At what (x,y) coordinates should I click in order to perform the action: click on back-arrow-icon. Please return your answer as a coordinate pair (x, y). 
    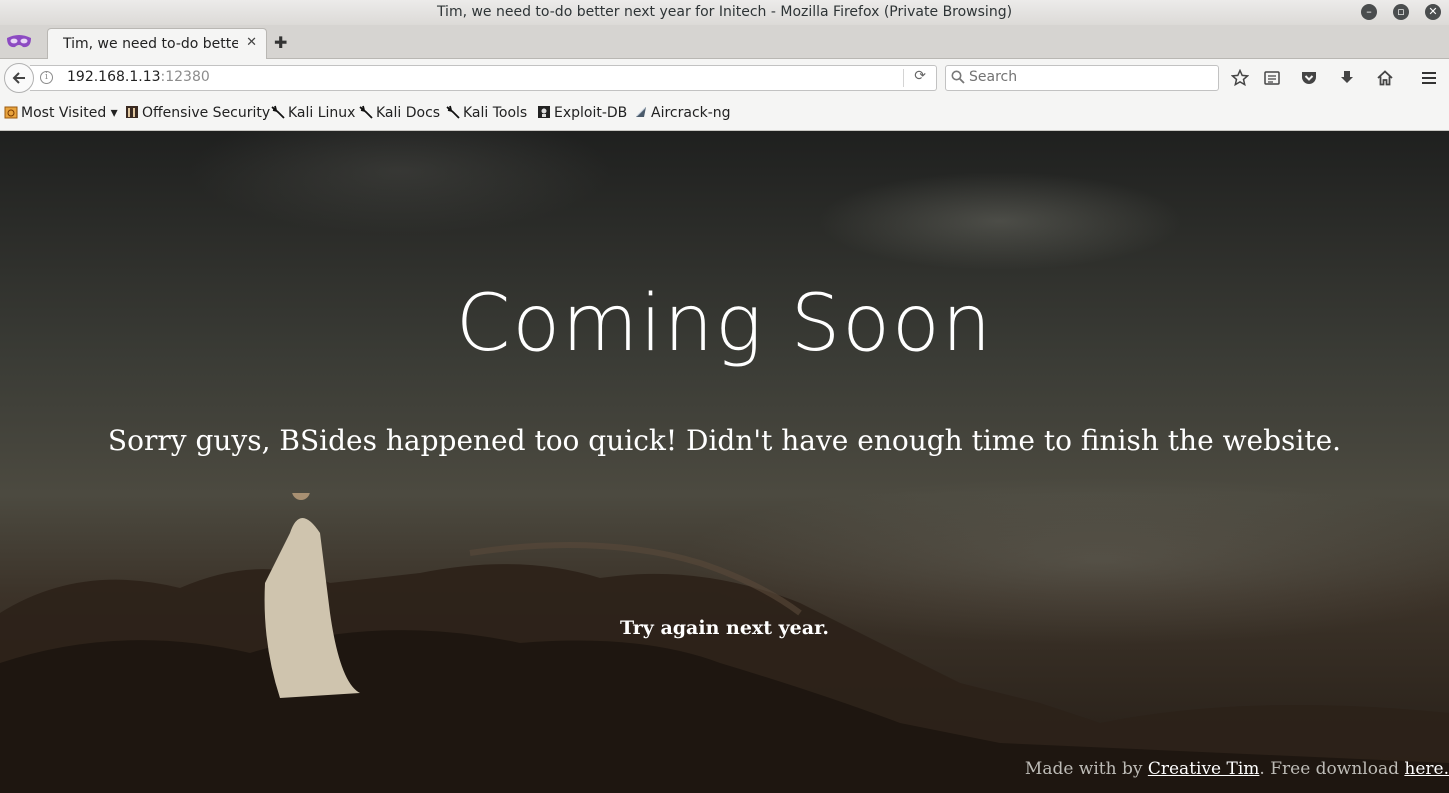
    Looking at the image, I should click on (18, 78).